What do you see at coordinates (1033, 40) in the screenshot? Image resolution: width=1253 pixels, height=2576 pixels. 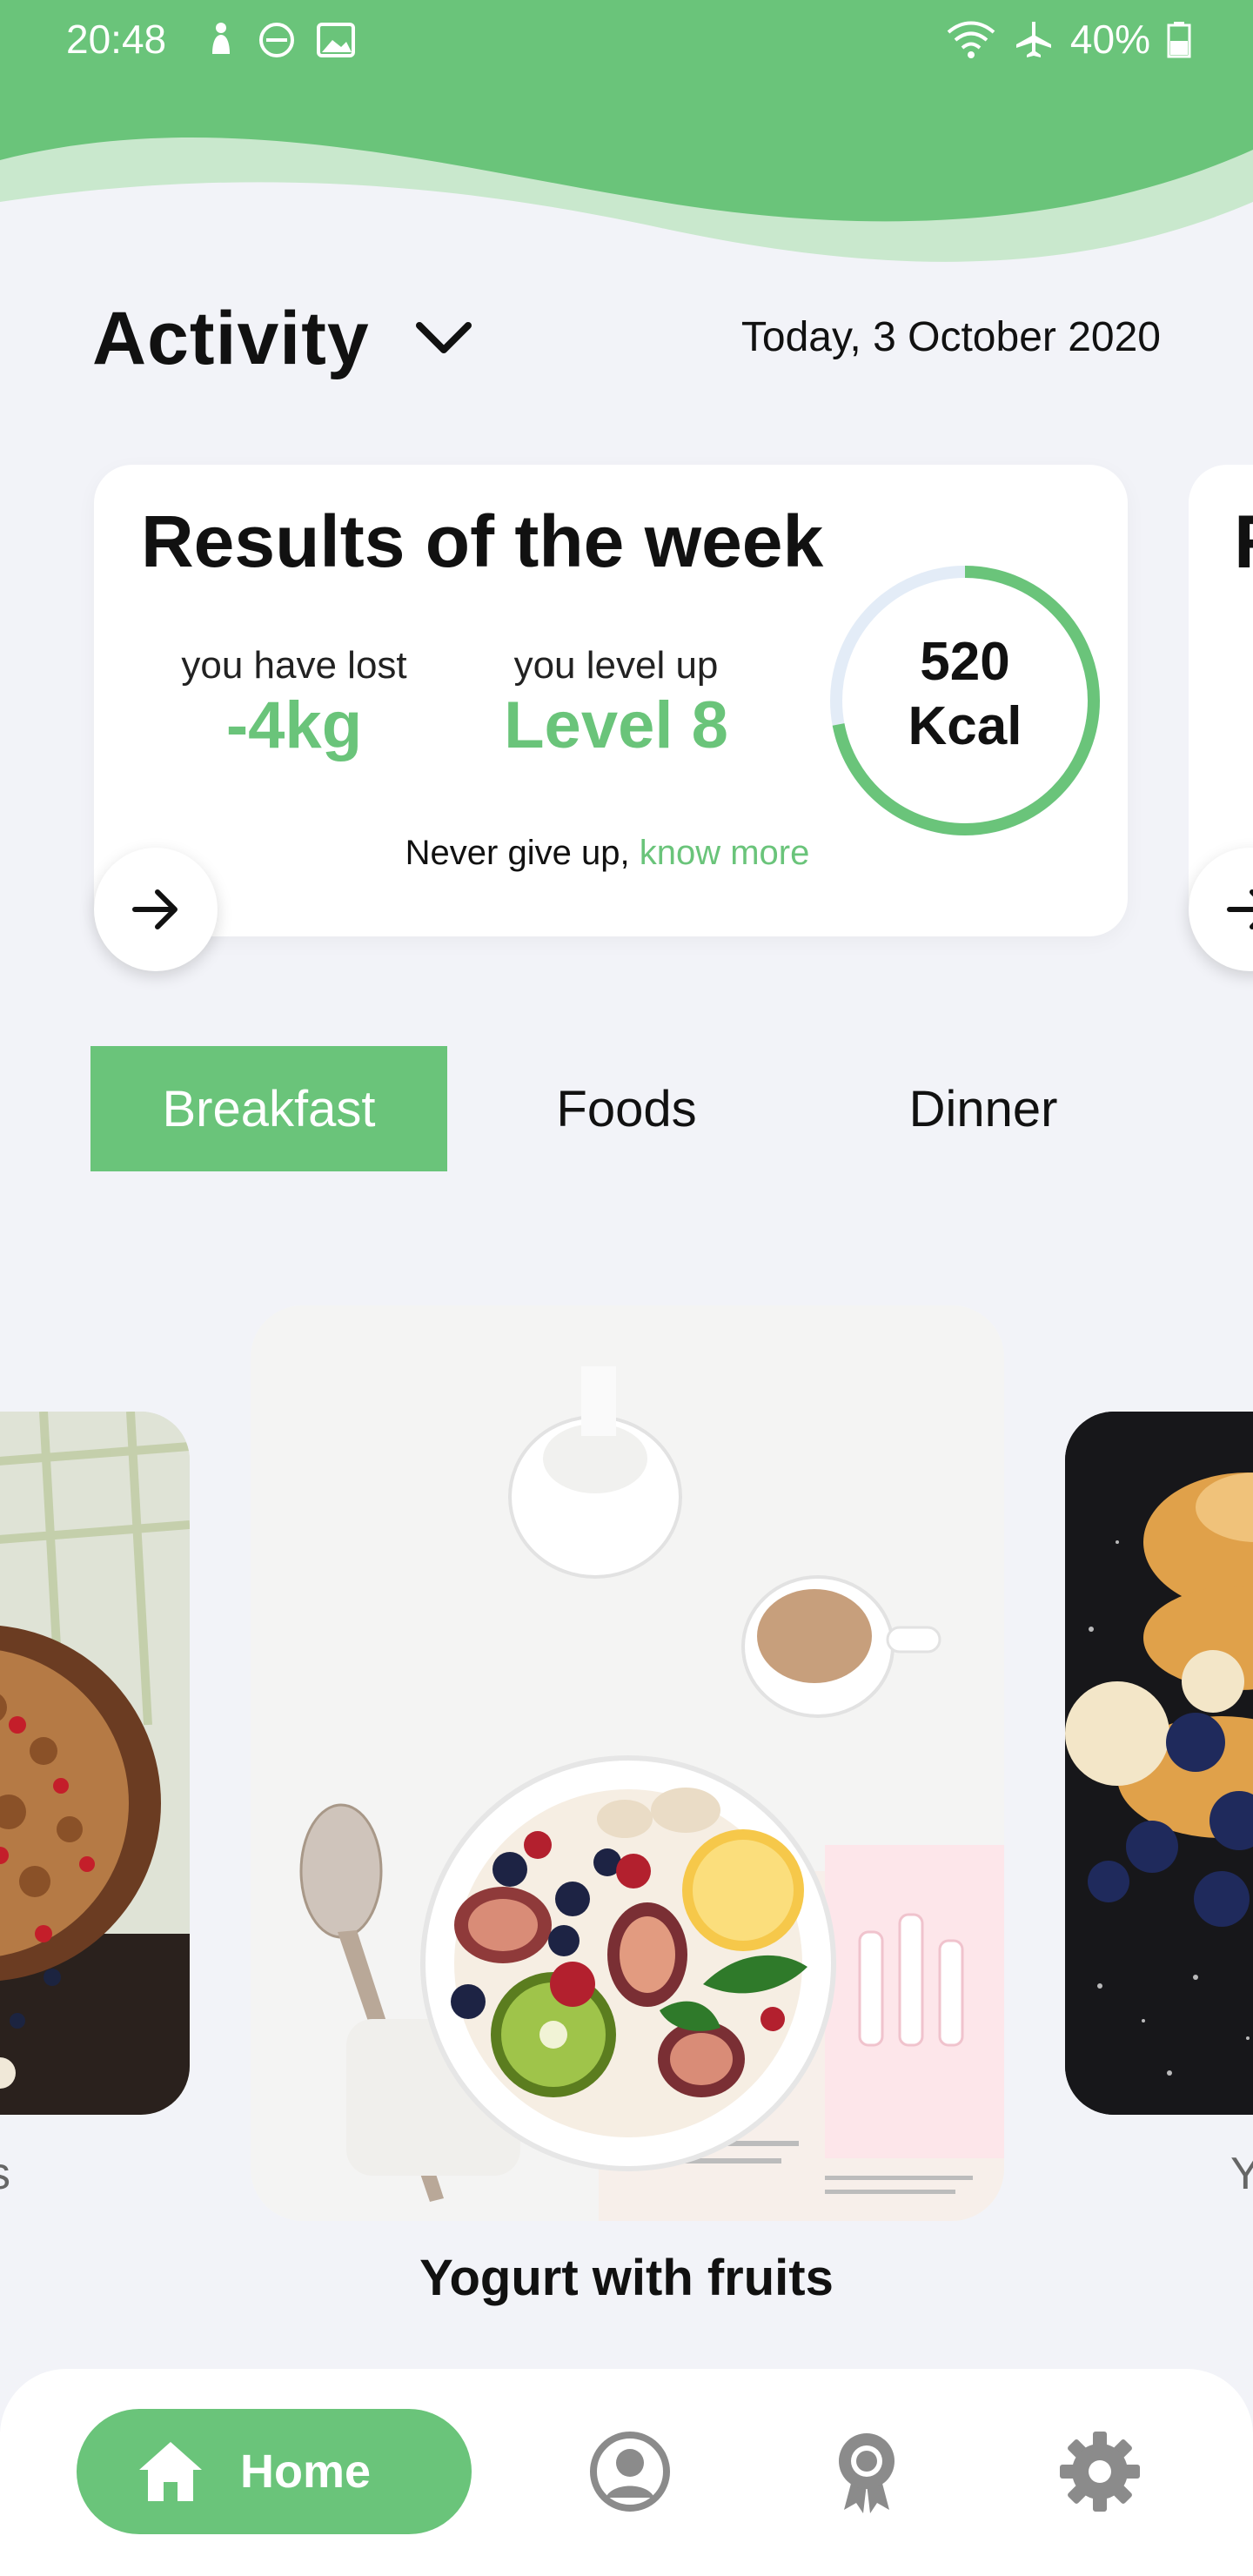 I see `airplane-icon` at bounding box center [1033, 40].